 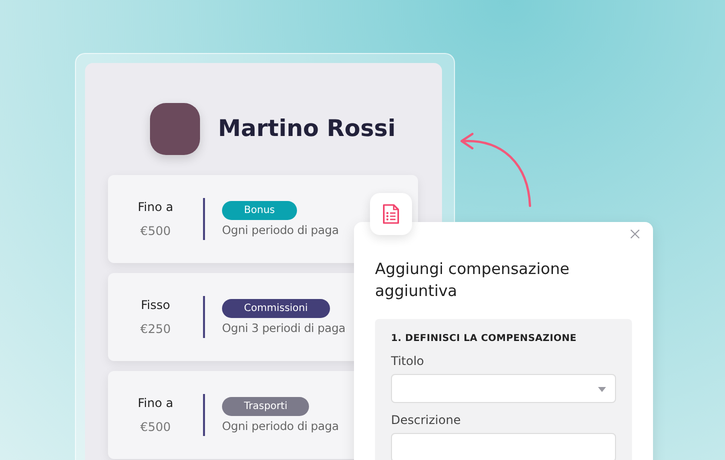 I want to click on employee-name: Martino Rossi, so click(x=307, y=129).